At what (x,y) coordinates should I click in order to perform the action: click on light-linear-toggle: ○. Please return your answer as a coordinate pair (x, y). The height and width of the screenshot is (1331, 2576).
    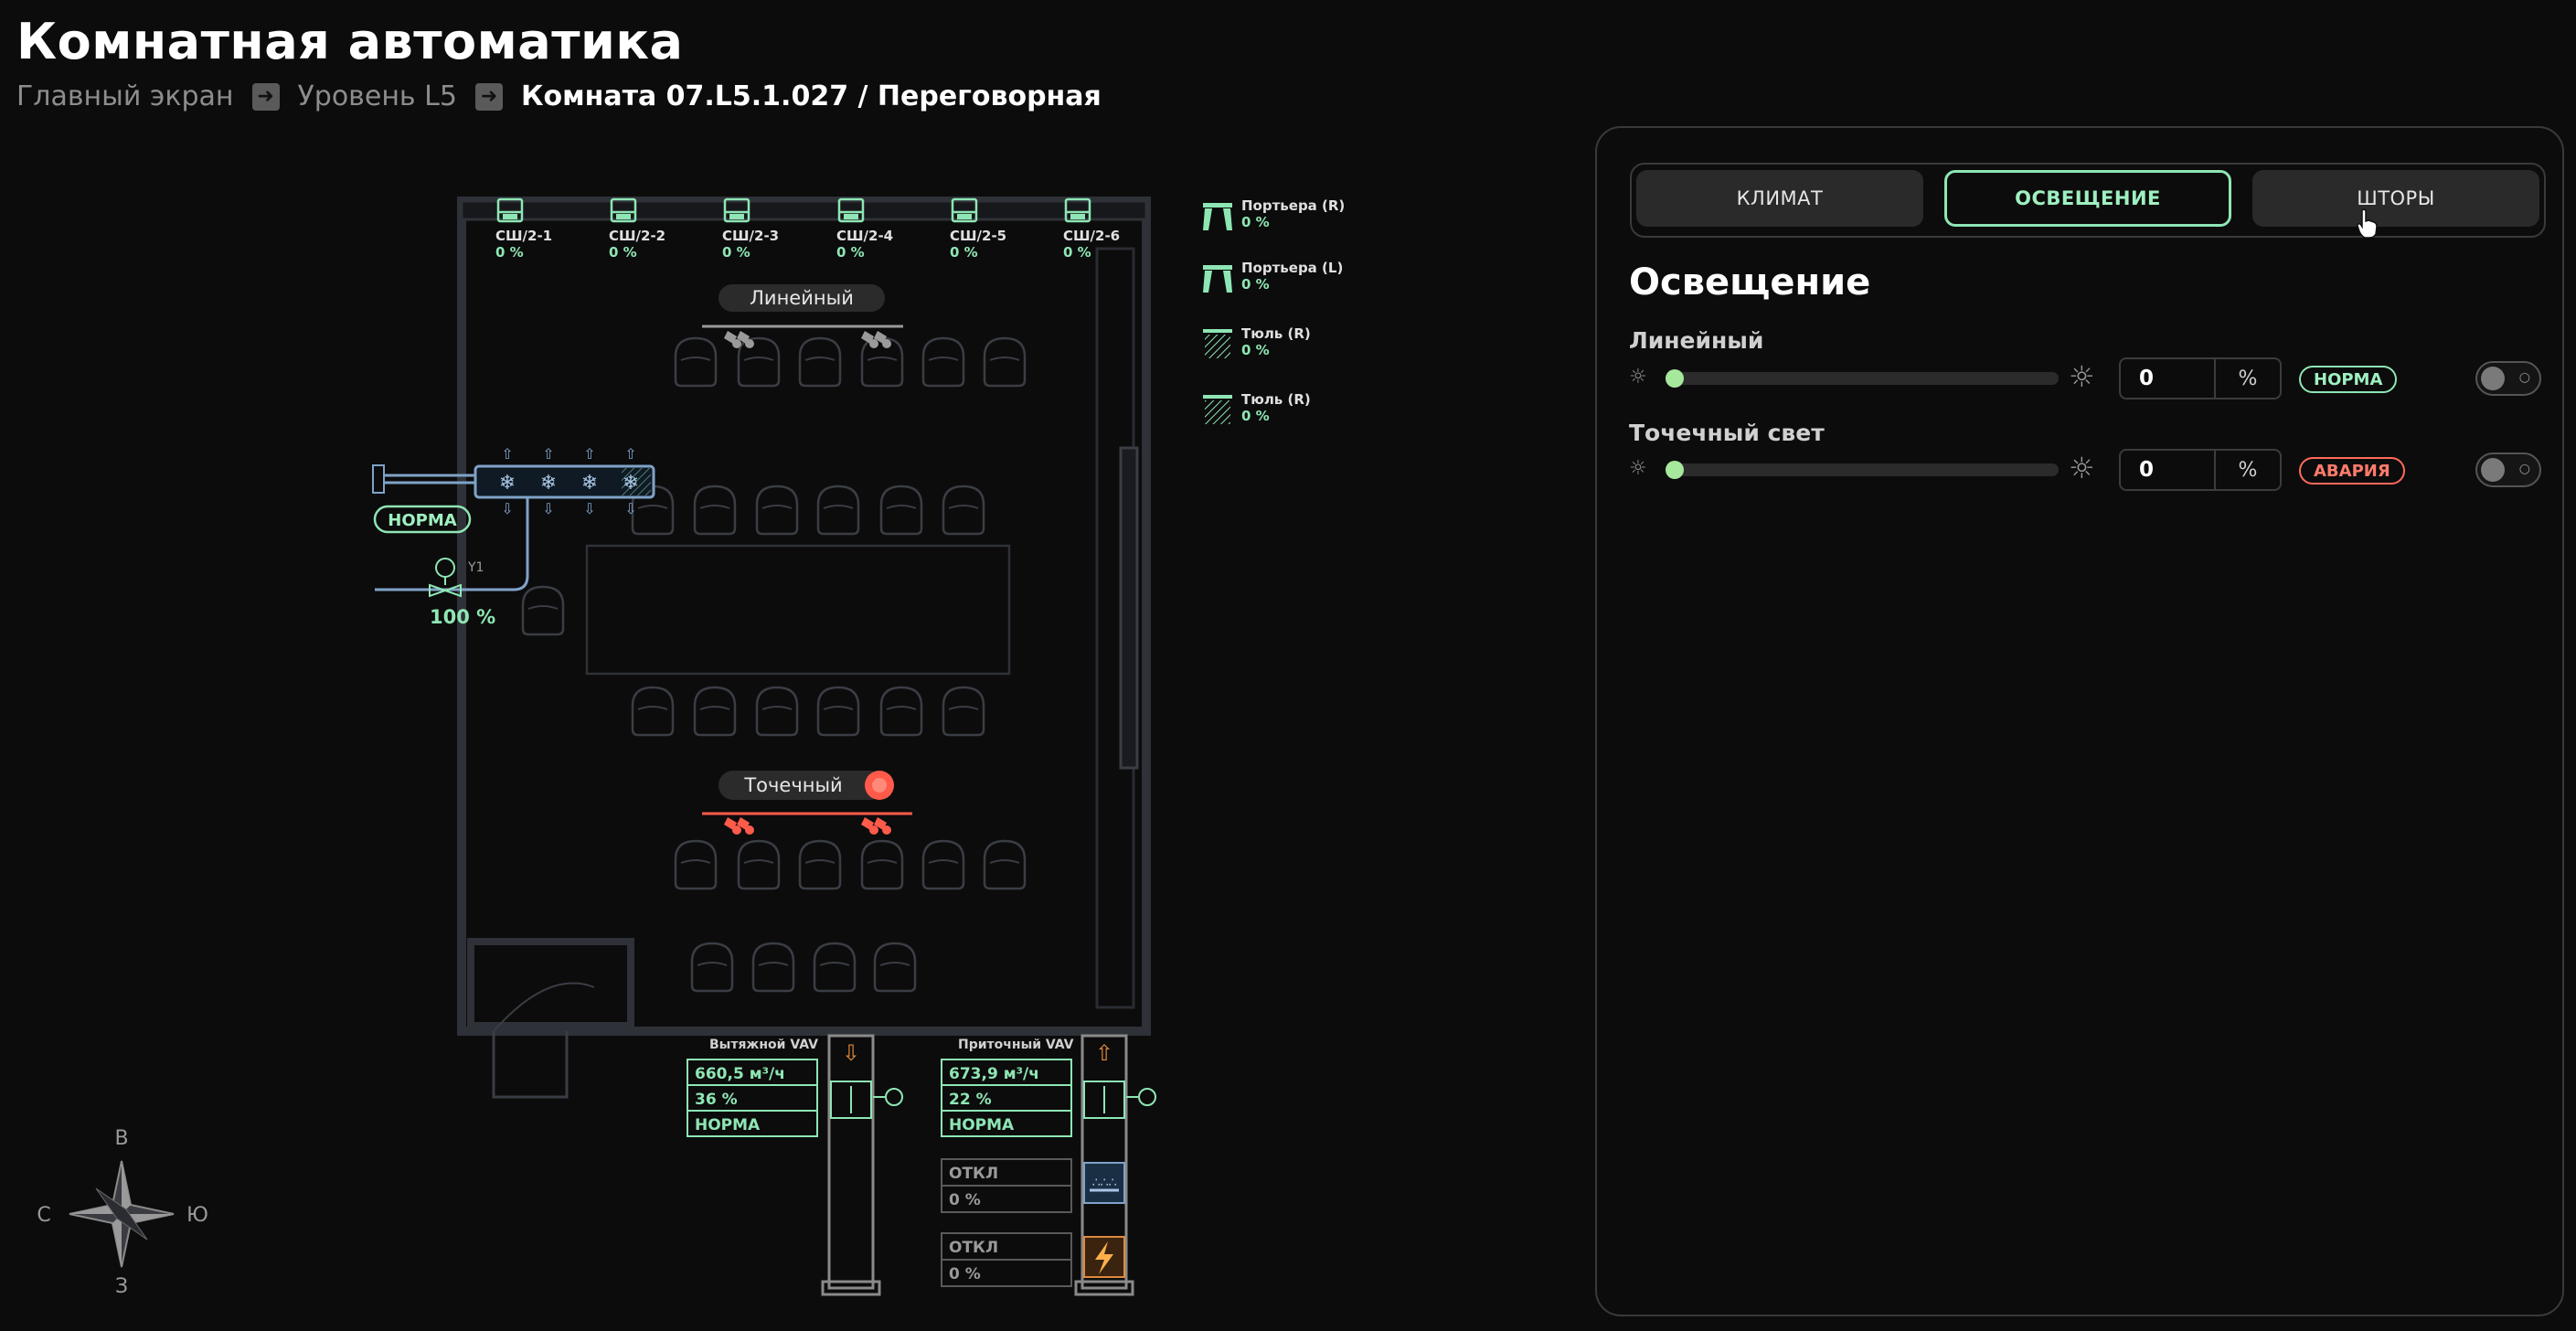
    Looking at the image, I should click on (2508, 378).